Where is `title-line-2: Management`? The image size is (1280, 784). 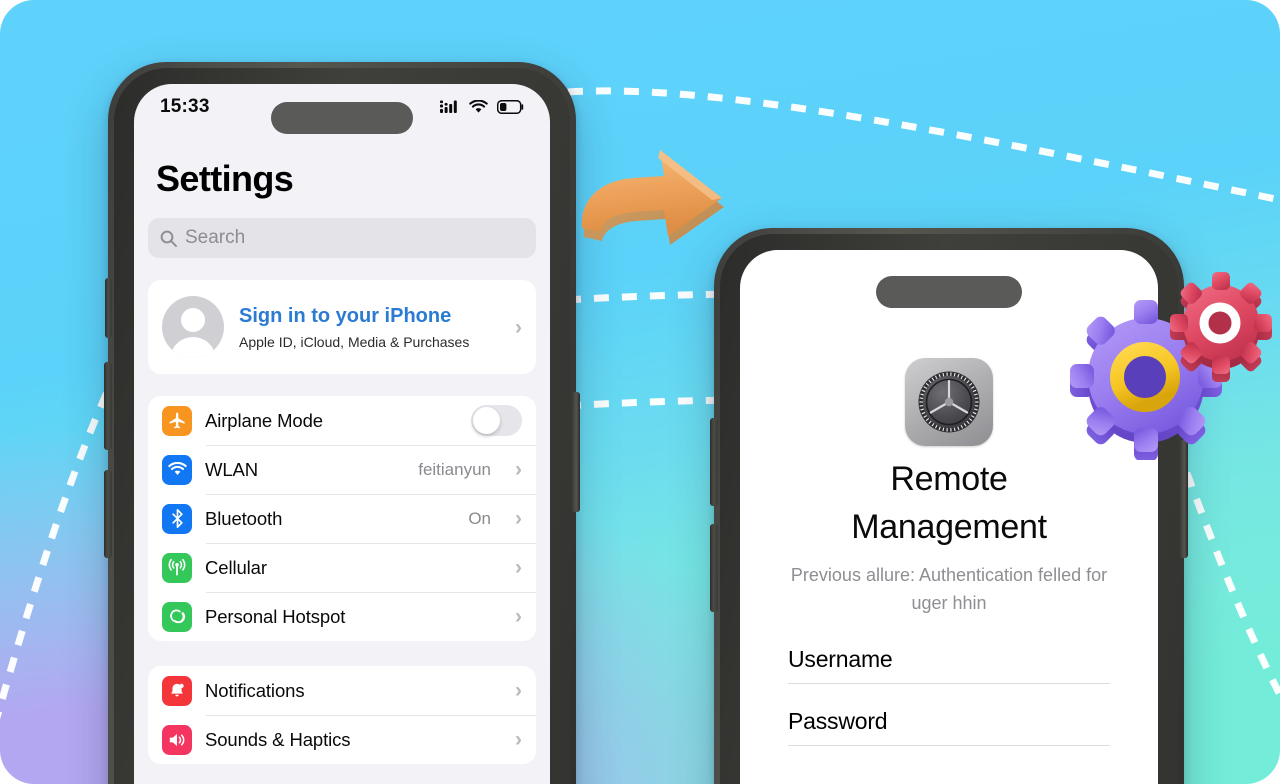
title-line-2: Management is located at coordinates (949, 527).